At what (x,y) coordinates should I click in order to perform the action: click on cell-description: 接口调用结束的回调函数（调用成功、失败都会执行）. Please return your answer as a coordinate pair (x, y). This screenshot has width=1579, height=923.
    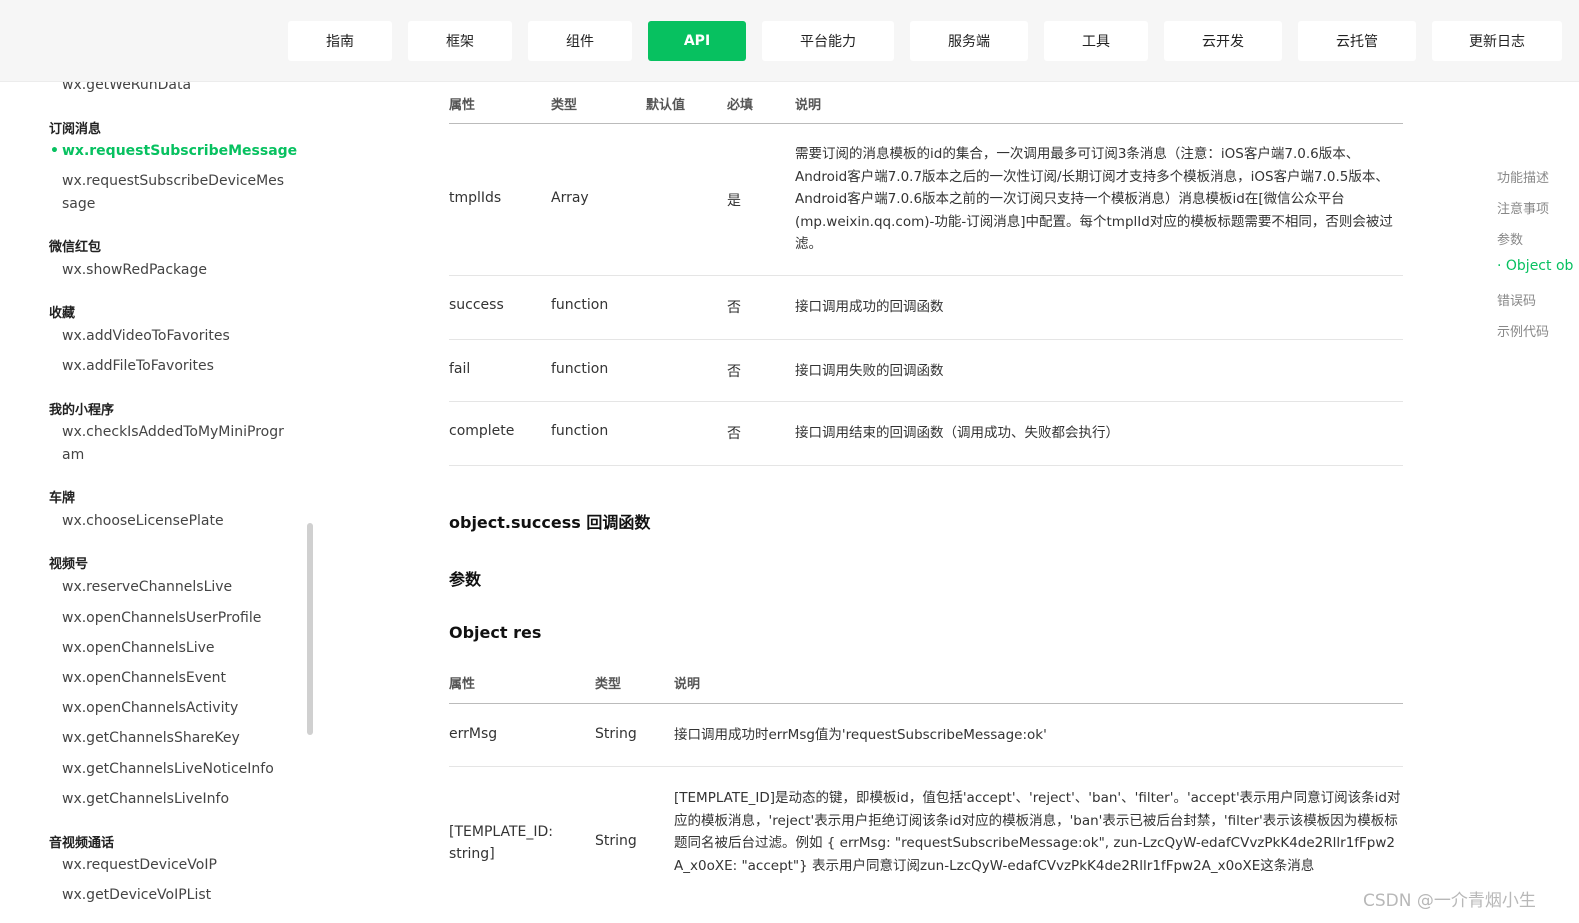
    Looking at the image, I should click on (957, 433).